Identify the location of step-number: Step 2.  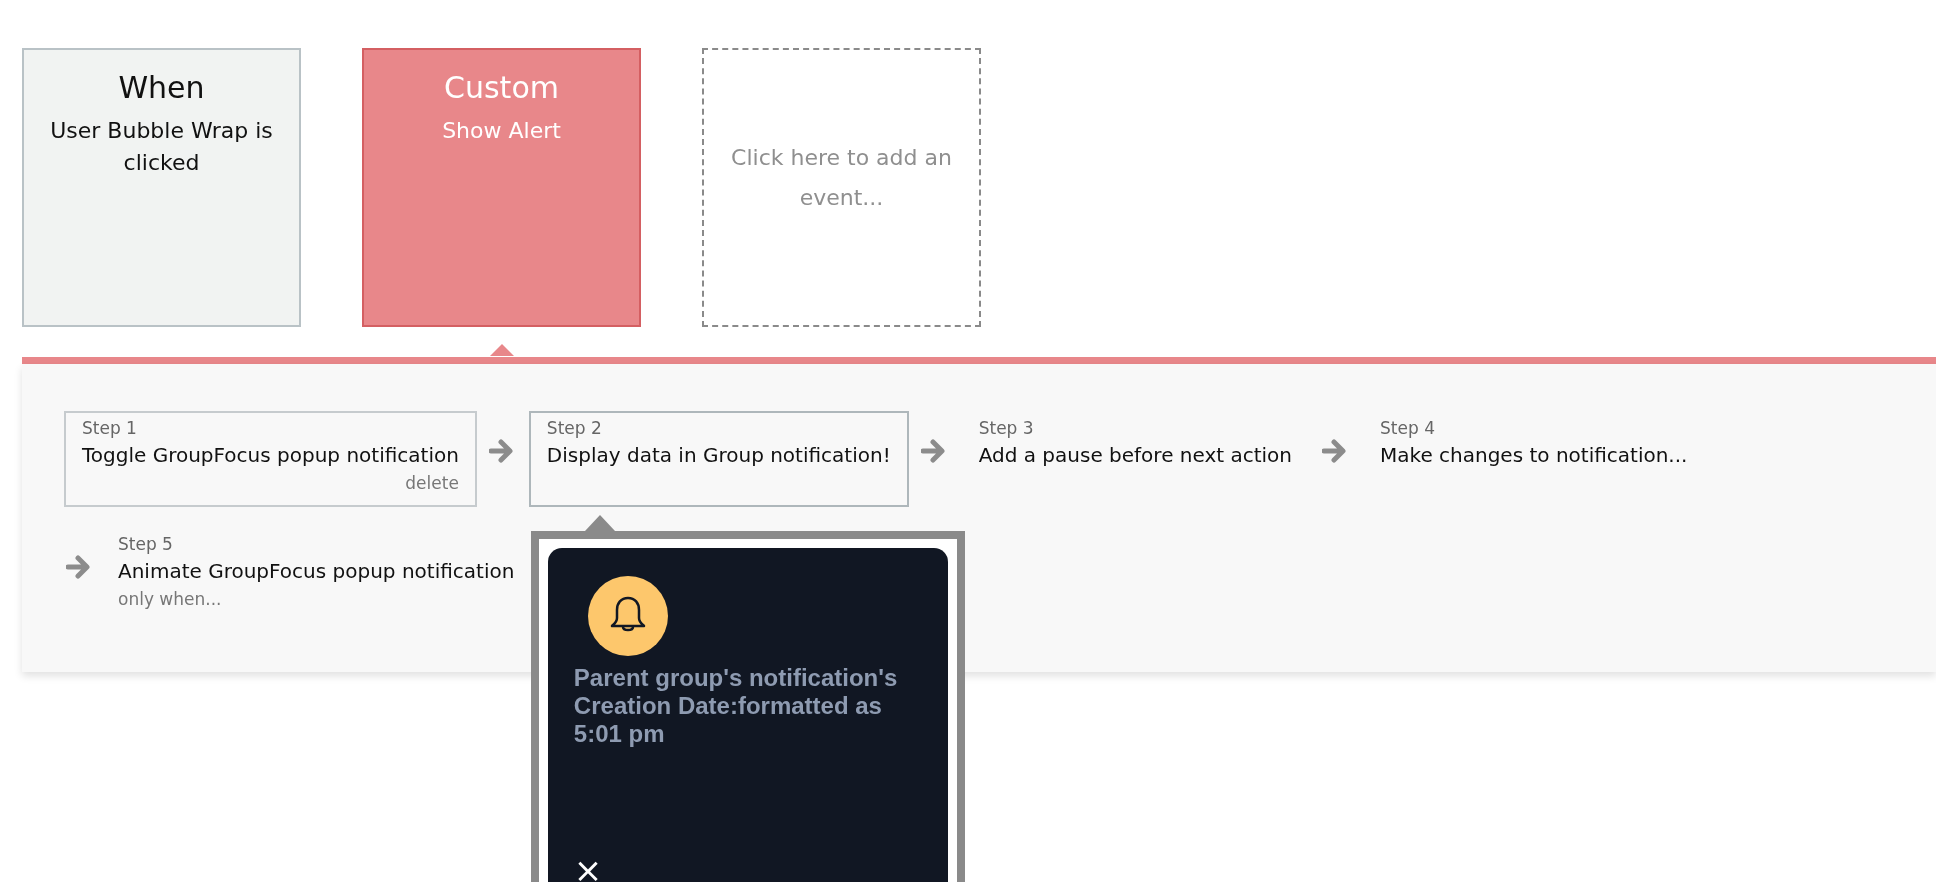
(574, 428).